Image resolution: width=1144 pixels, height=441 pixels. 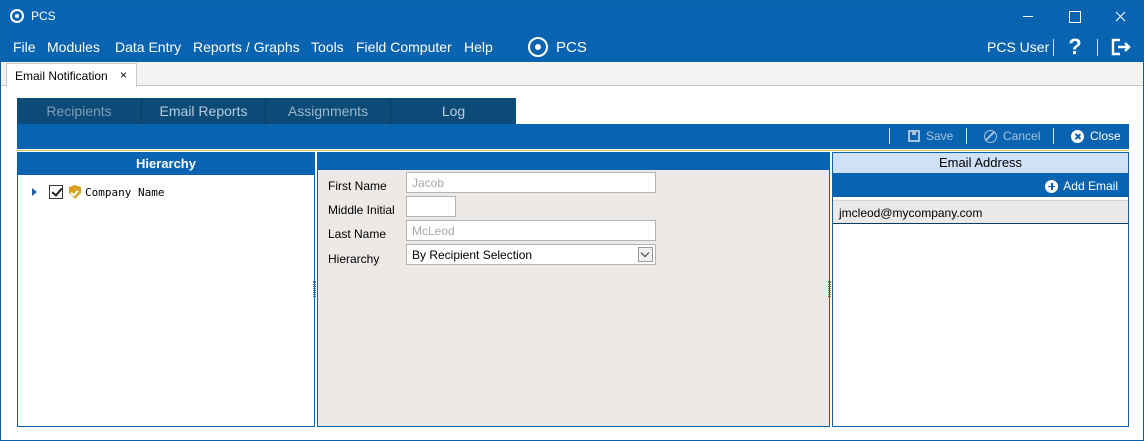 What do you see at coordinates (573, 161) in the screenshot?
I see `form-header` at bounding box center [573, 161].